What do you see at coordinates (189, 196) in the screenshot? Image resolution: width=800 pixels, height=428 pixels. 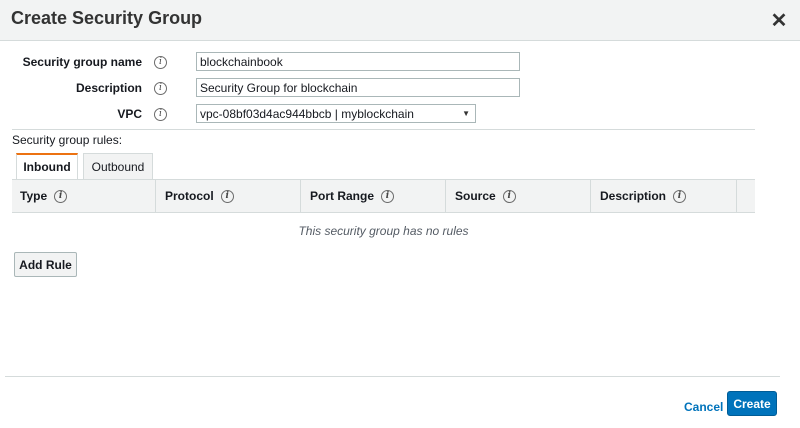 I see `column-header-label: Protocol` at bounding box center [189, 196].